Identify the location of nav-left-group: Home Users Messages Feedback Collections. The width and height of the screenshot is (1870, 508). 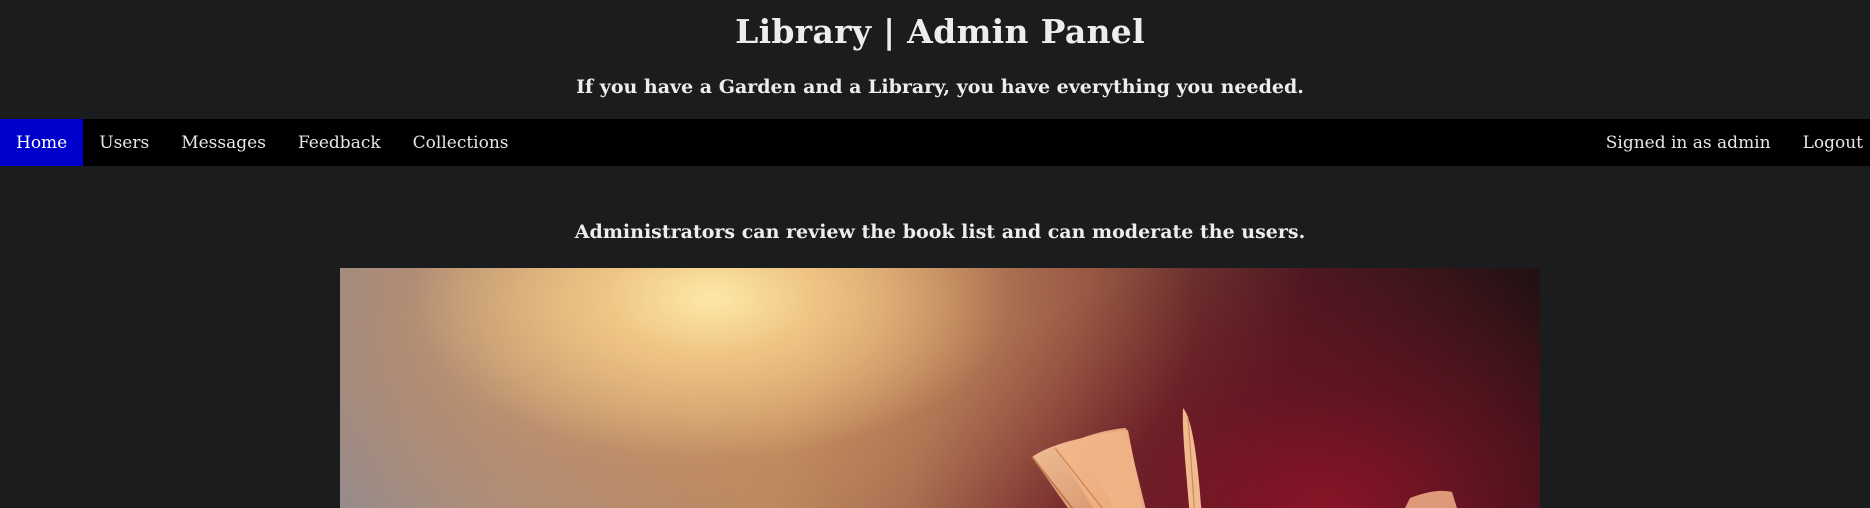
(262, 142).